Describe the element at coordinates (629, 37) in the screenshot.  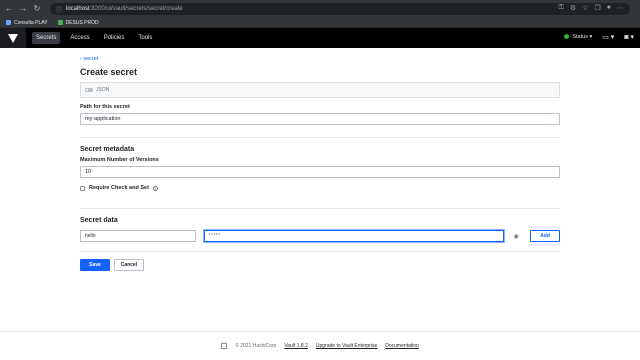
I see `user-icon: ◙ ▾` at that location.